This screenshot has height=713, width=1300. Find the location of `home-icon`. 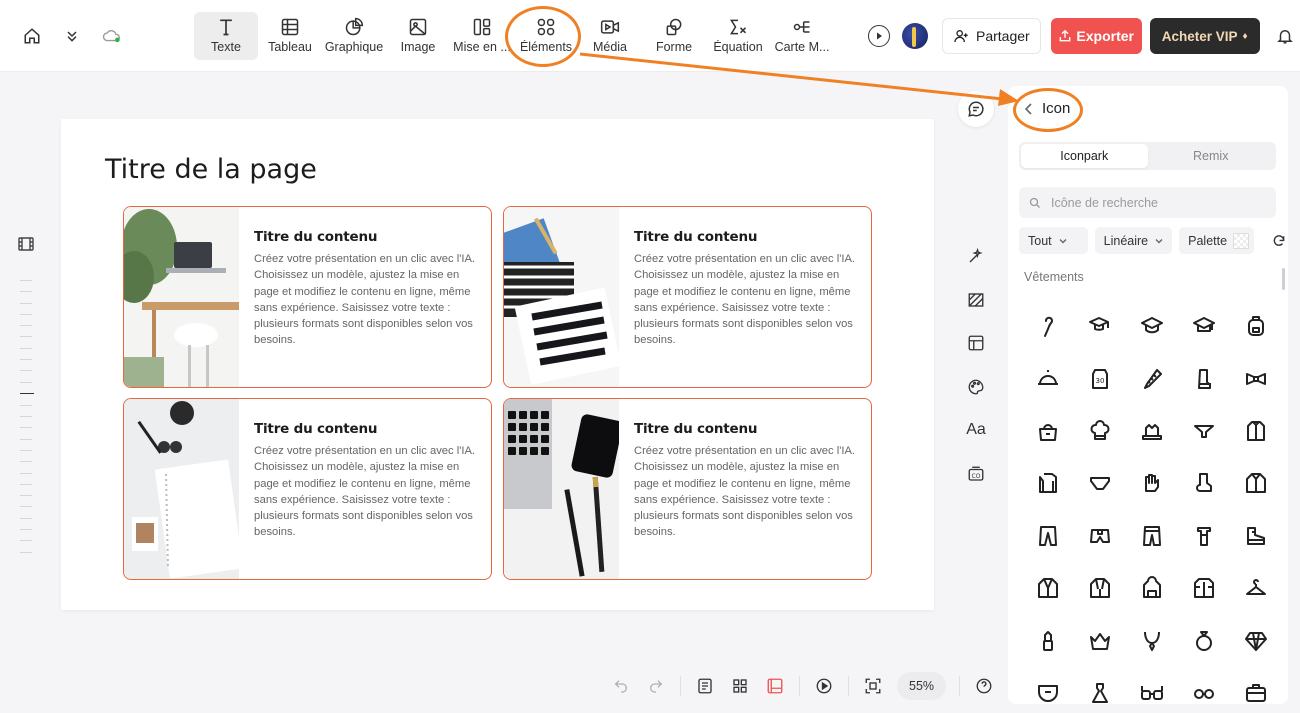

home-icon is located at coordinates (32, 36).